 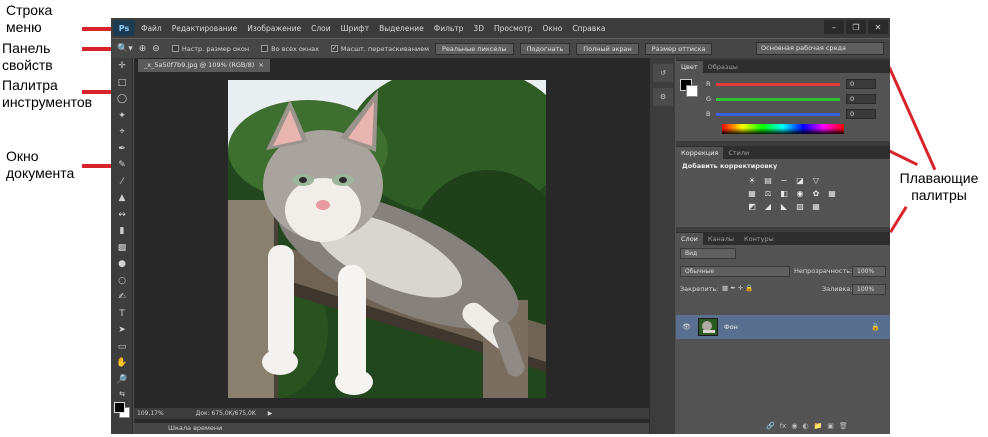 What do you see at coordinates (778, 99) in the screenshot?
I see `green-slider-track` at bounding box center [778, 99].